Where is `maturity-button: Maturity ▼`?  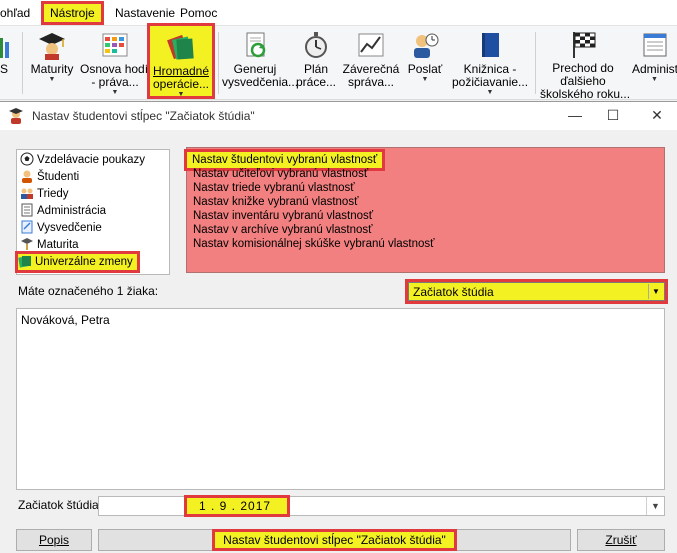
maturity-button: Maturity ▼ is located at coordinates (52, 63).